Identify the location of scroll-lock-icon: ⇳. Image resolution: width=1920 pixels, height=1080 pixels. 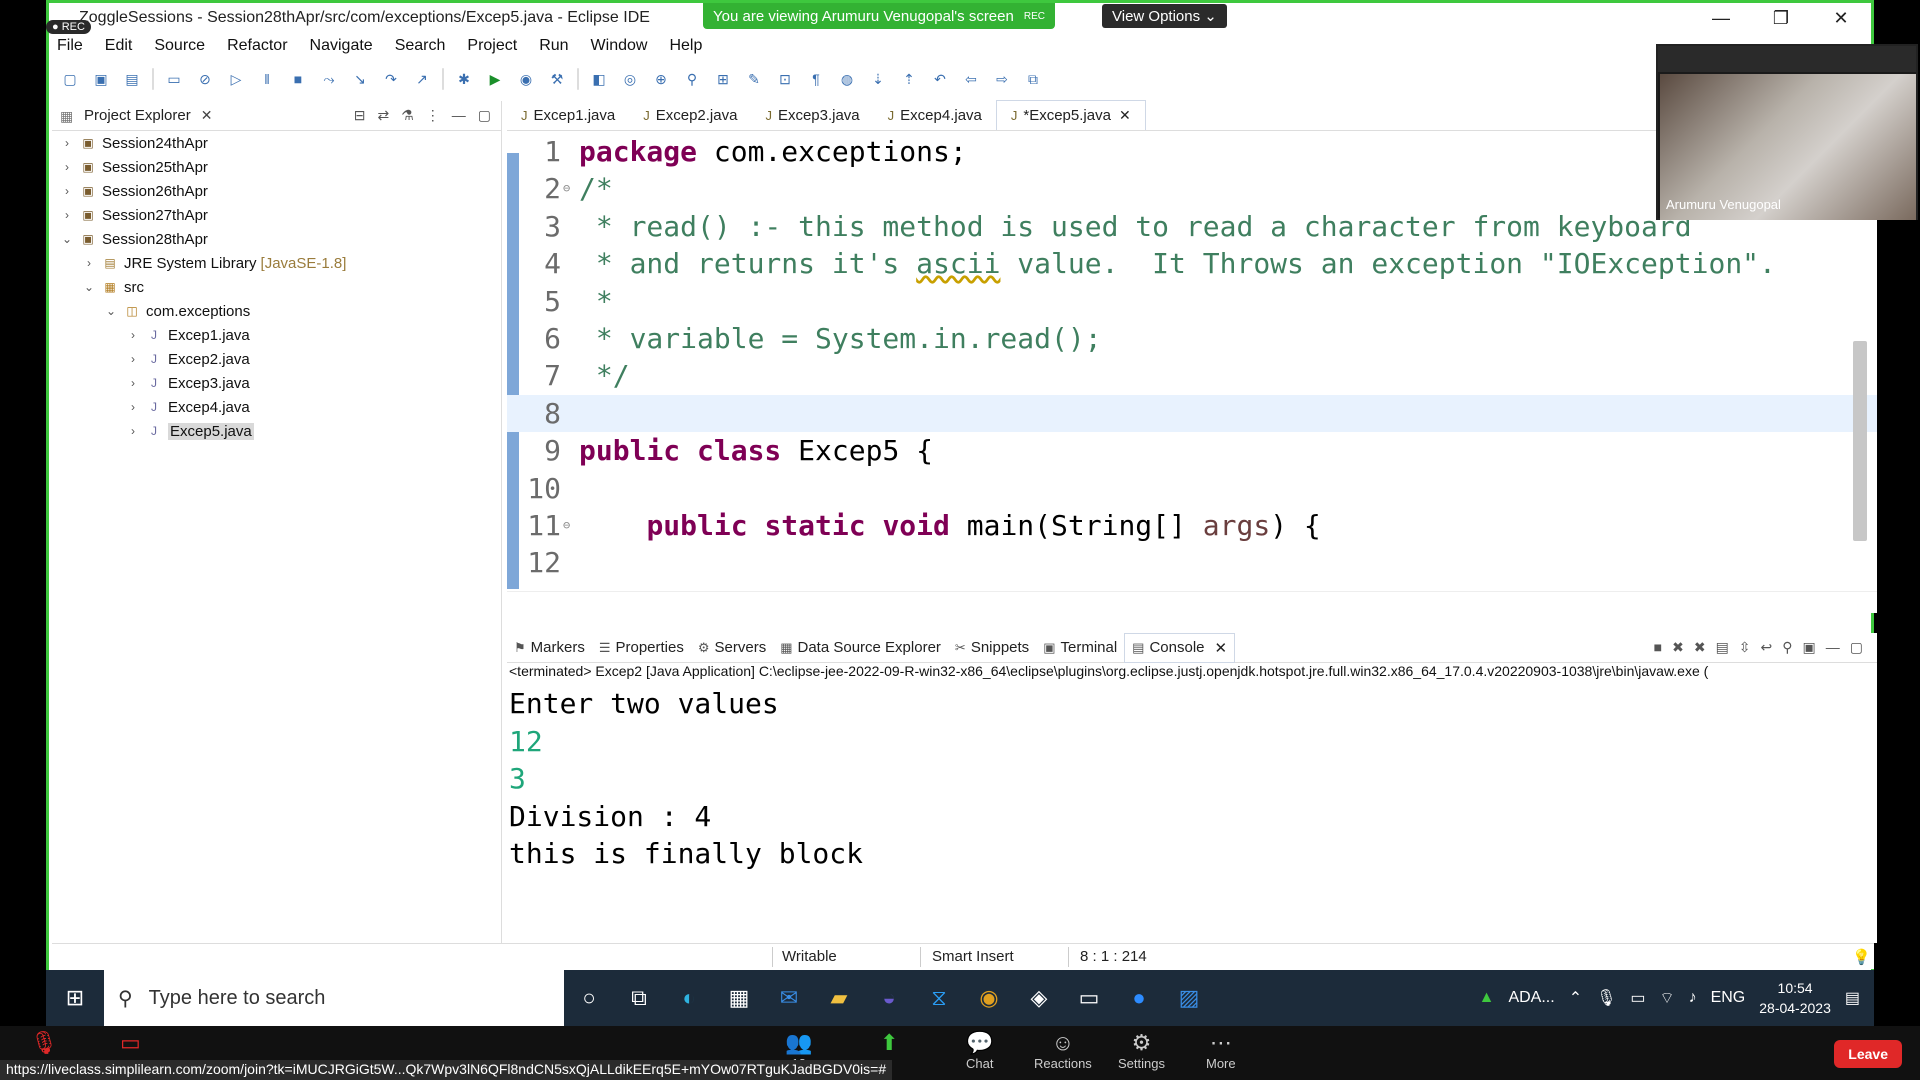
(1745, 647).